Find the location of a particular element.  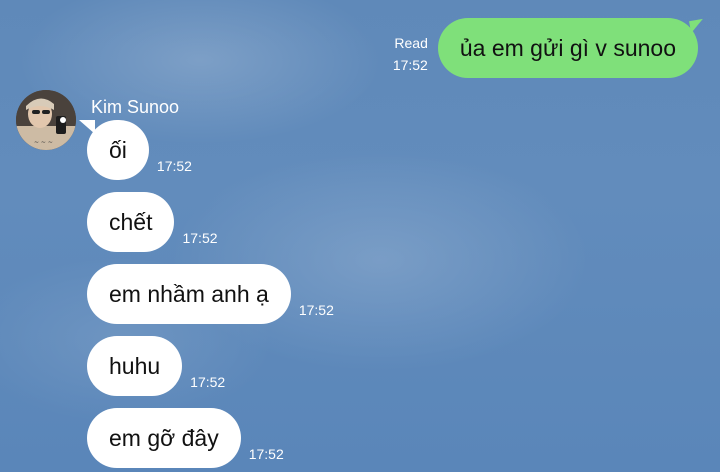

outgoing-meta: Read 17:52 is located at coordinates (410, 54).